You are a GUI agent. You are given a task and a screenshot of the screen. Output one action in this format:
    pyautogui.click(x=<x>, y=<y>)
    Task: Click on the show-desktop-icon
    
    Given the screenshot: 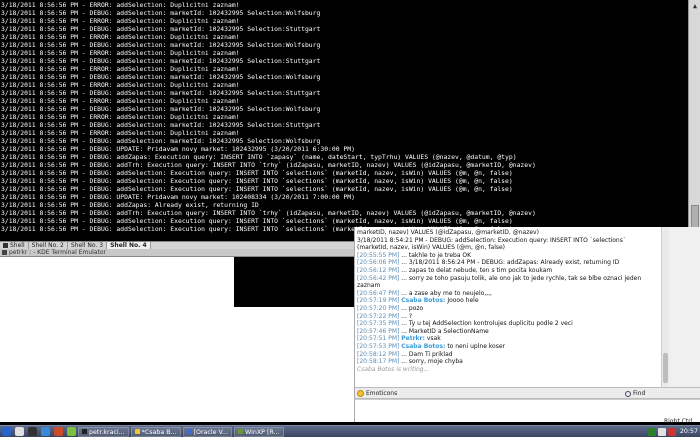 What is the action you would take?
    pyautogui.click(x=19, y=431)
    